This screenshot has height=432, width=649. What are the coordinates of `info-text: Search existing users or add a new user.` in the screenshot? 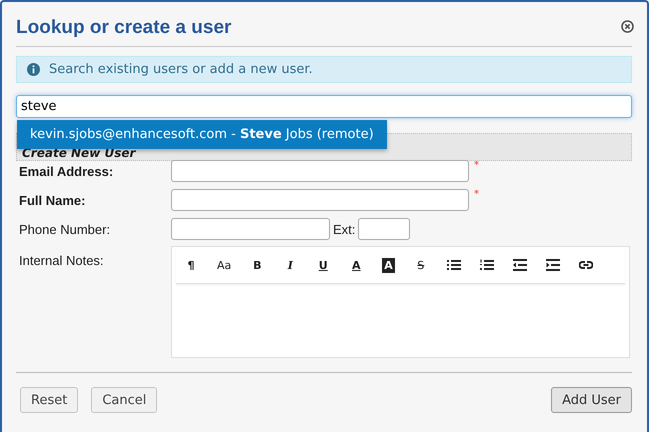 It's located at (181, 69).